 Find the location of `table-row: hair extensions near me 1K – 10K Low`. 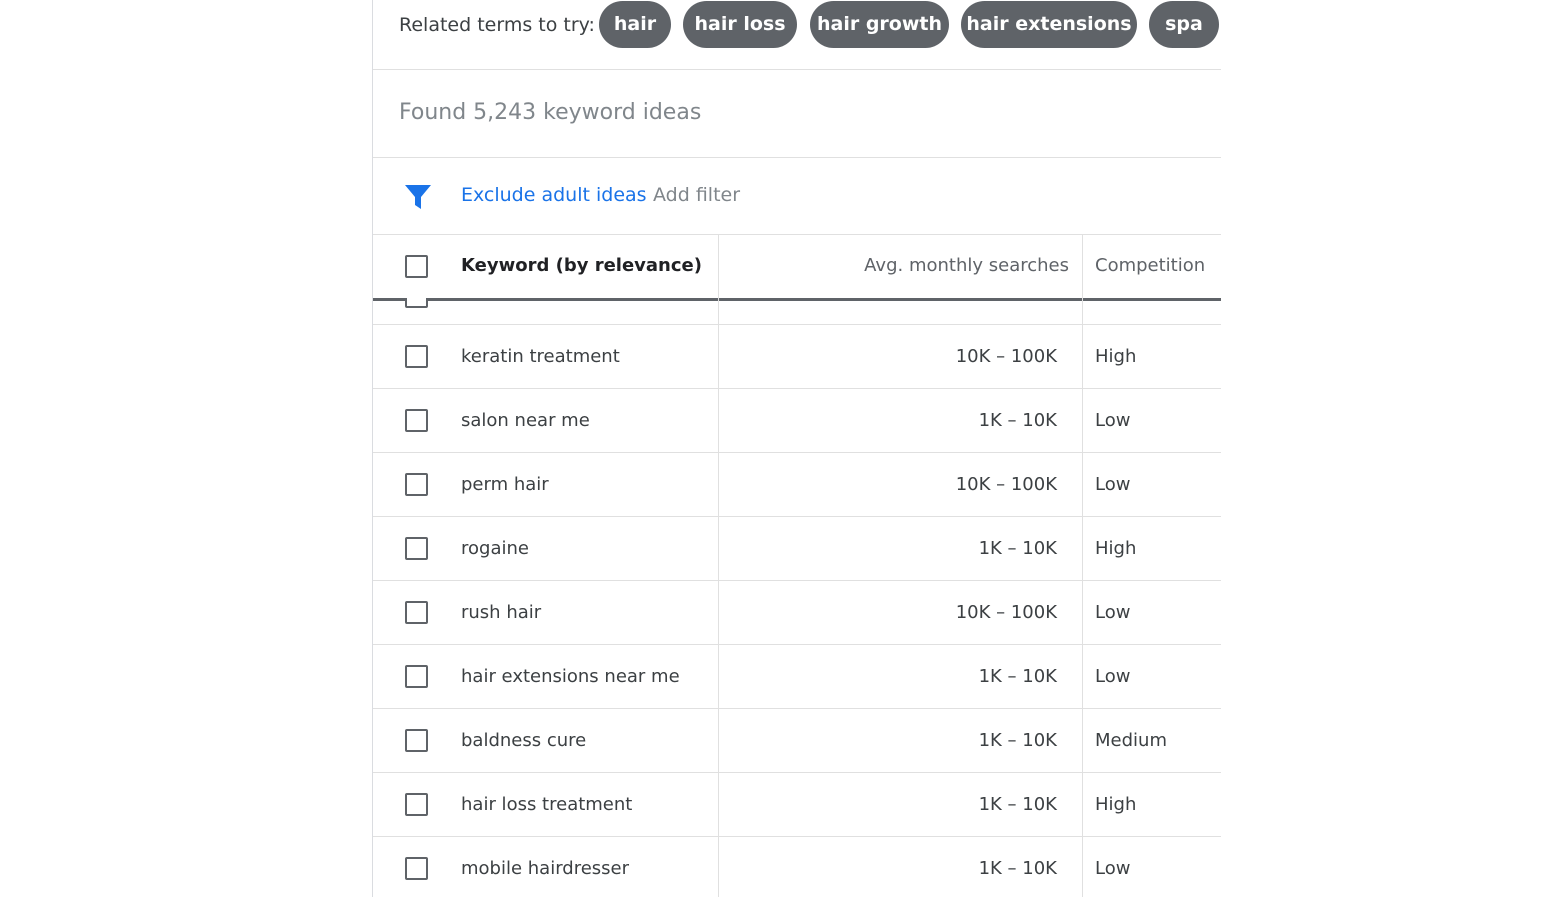

table-row: hair extensions near me 1K – 10K Low is located at coordinates (797, 677).